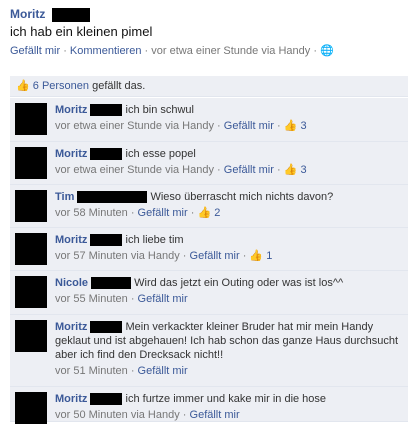 The width and height of the screenshot is (420, 424). What do you see at coordinates (209, 86) in the screenshot?
I see `likes-summary: 👍 6 Personen gefällt das.` at bounding box center [209, 86].